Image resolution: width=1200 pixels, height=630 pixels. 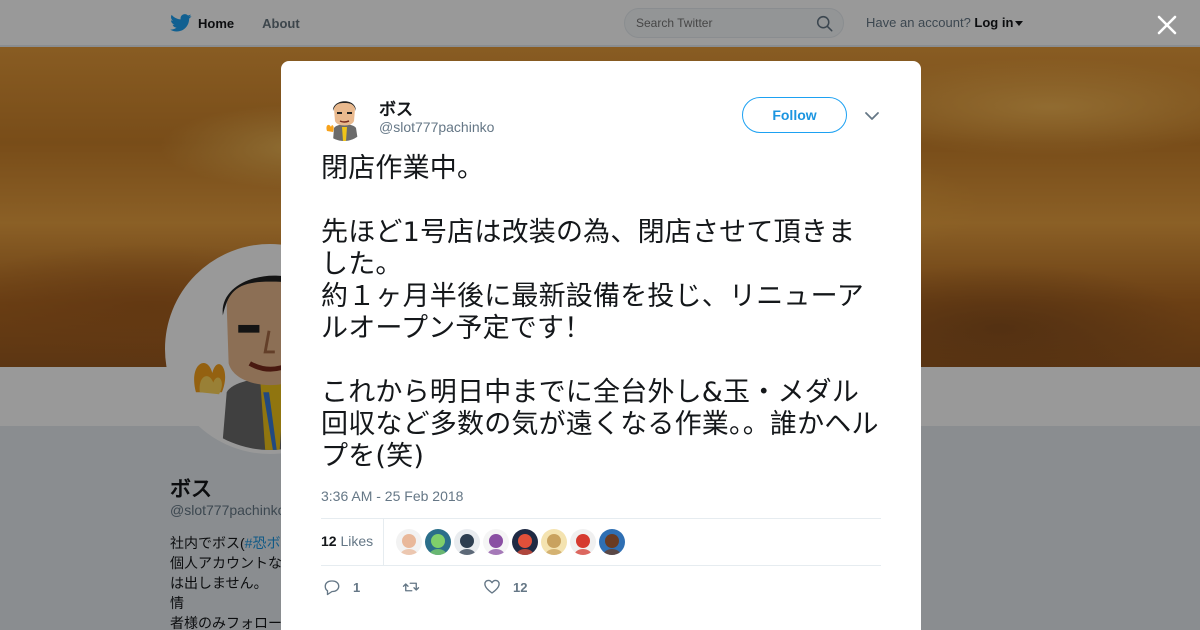 I want to click on likes-number: 12, so click(x=329, y=541).